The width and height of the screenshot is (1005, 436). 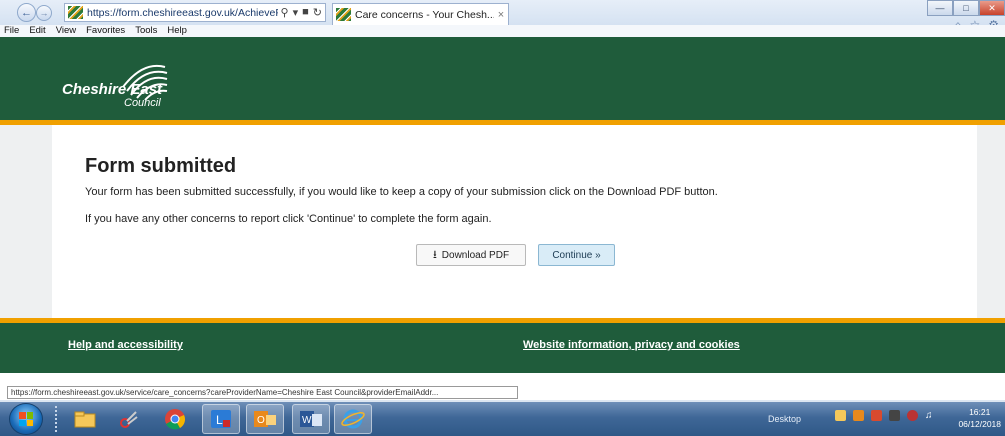 What do you see at coordinates (502, 379) in the screenshot?
I see `page-bottom` at bounding box center [502, 379].